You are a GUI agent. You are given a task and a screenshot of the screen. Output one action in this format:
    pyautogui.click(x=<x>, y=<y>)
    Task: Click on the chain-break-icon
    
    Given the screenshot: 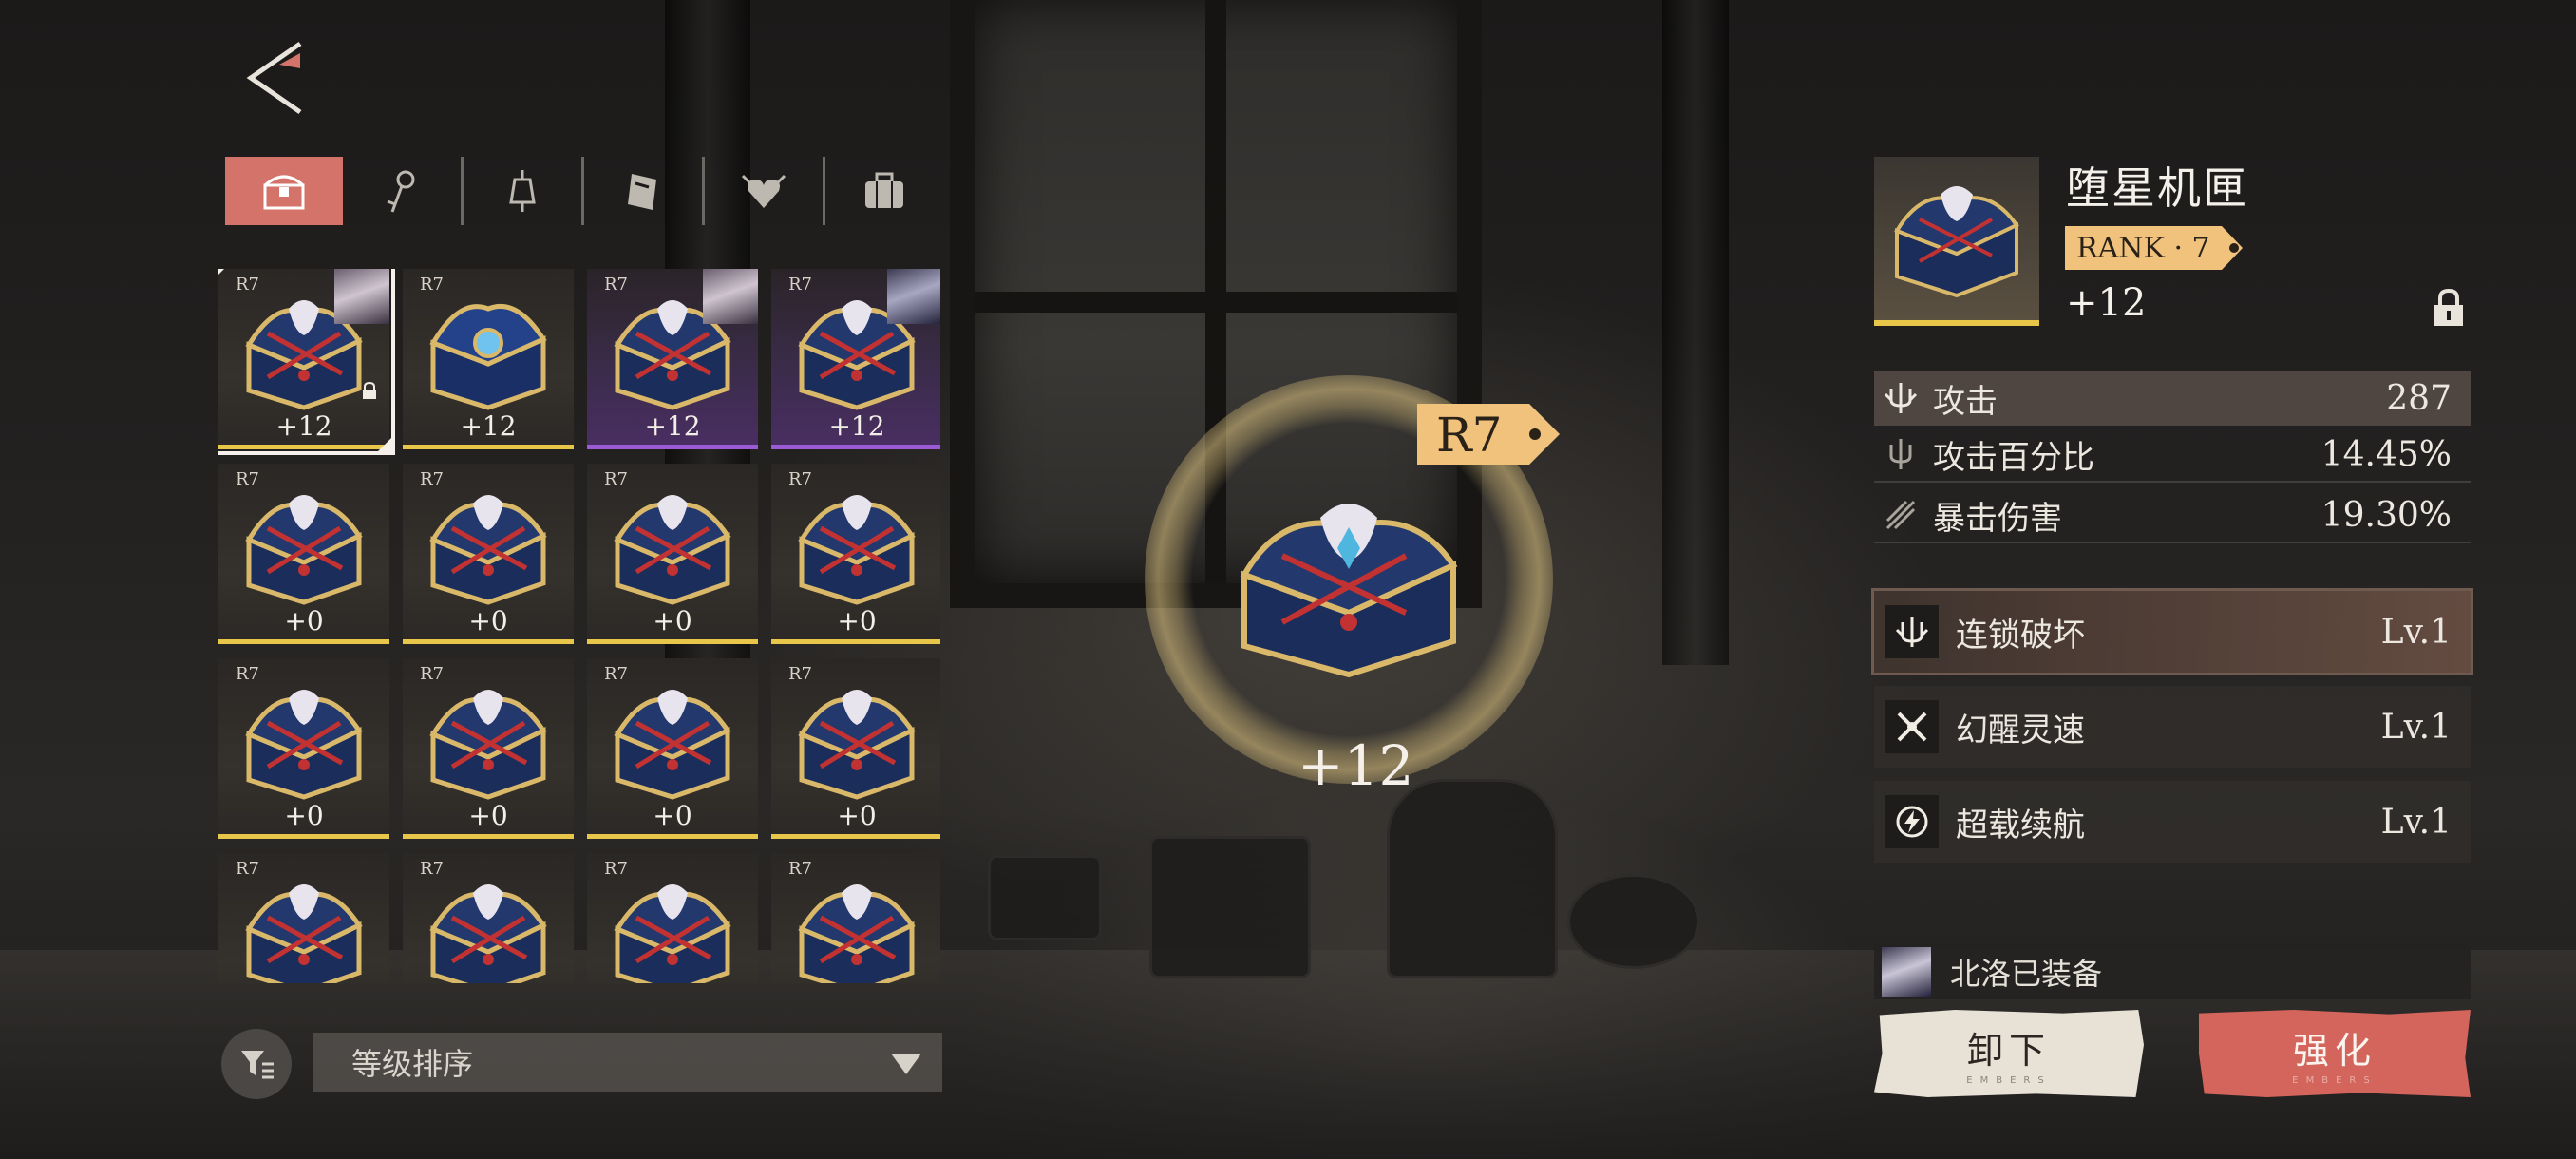 What is the action you would take?
    pyautogui.click(x=1912, y=631)
    